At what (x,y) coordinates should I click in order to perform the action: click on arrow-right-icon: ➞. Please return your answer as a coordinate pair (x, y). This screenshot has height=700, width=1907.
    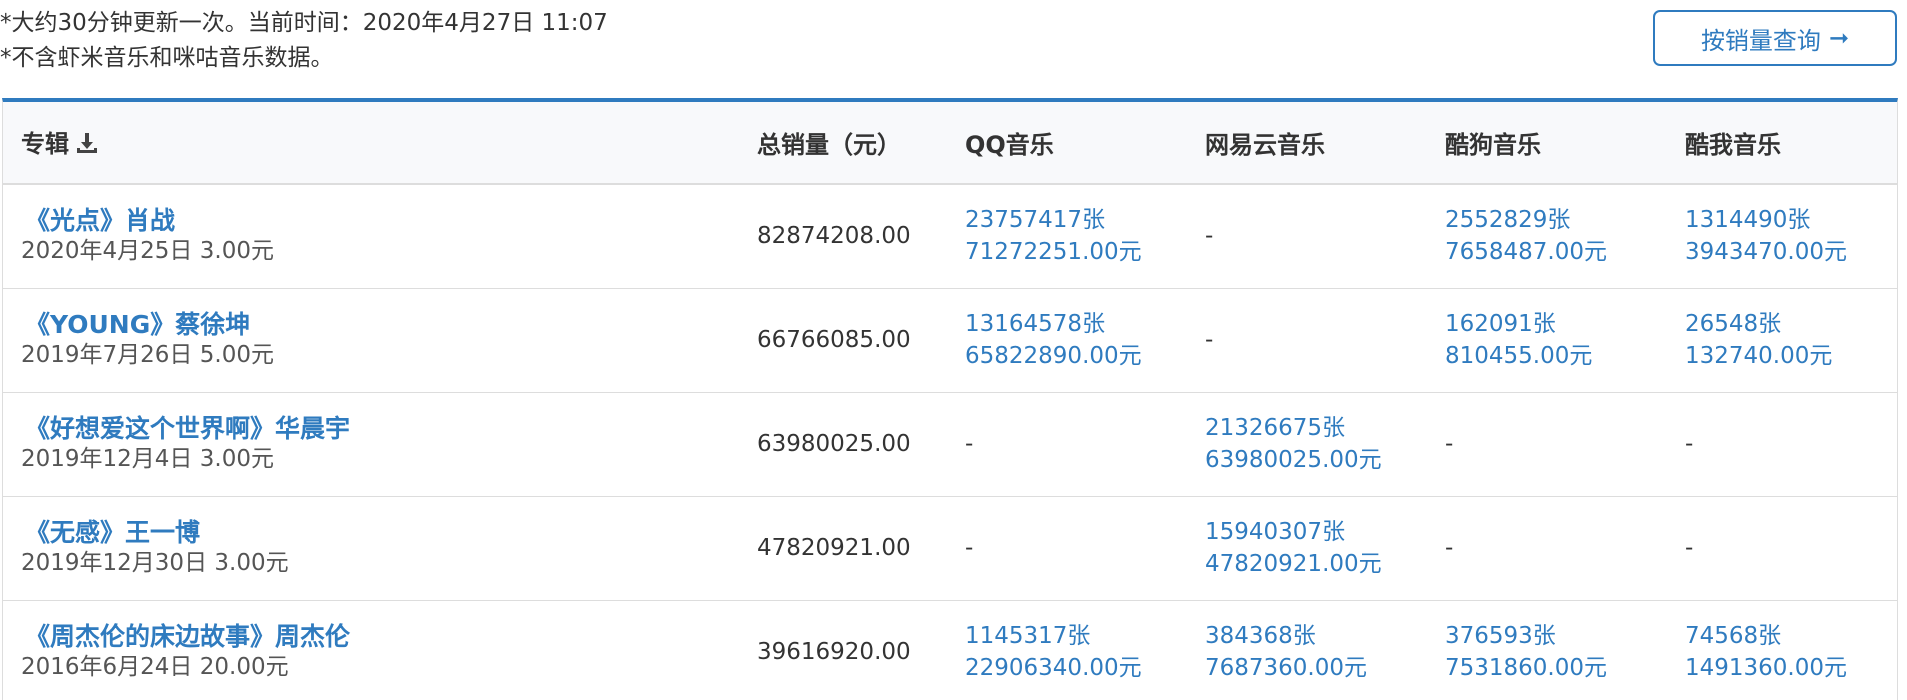
    Looking at the image, I should click on (1839, 38).